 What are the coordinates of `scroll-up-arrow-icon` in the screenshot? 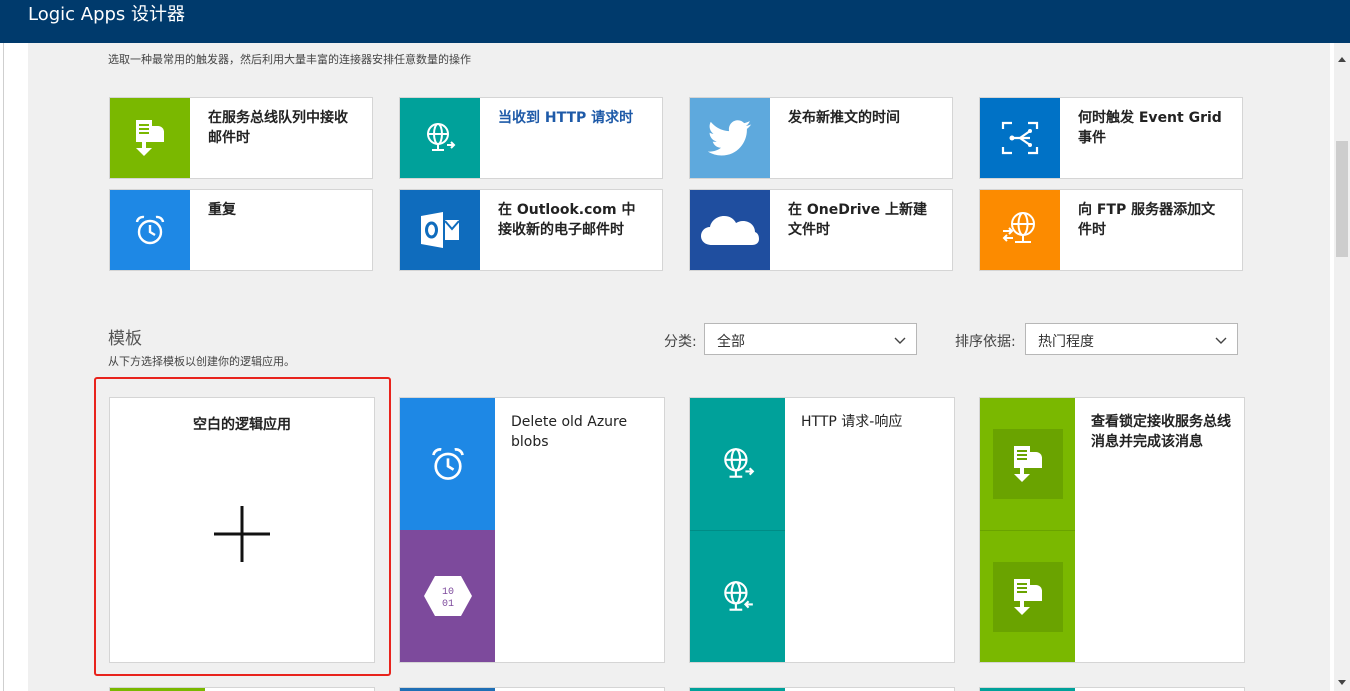 It's located at (1342, 59).